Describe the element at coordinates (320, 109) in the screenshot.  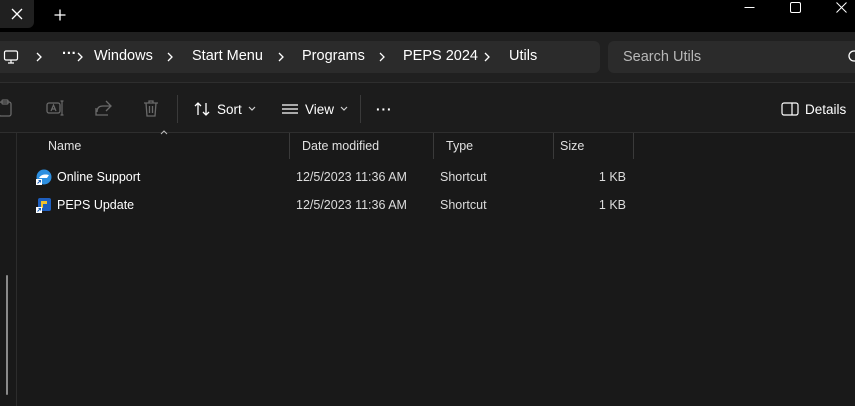
I see `view-label: View` at that location.